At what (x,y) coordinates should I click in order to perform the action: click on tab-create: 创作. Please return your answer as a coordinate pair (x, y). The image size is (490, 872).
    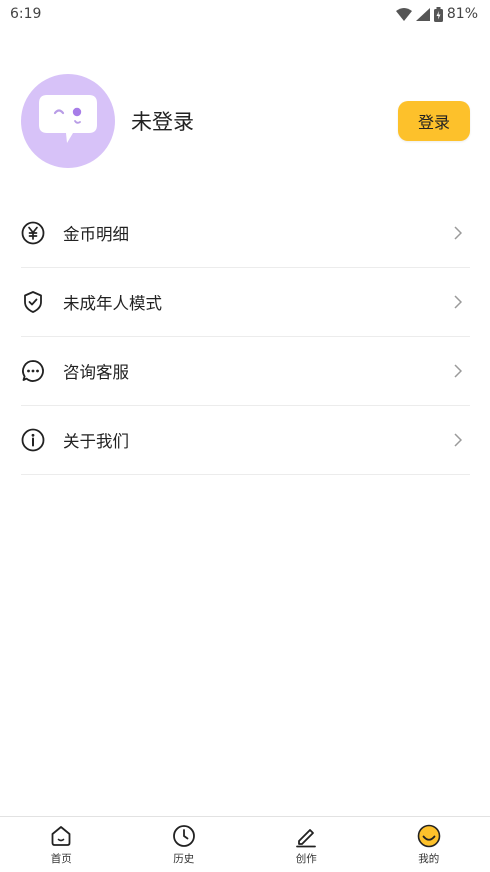
    Looking at the image, I should click on (306, 844).